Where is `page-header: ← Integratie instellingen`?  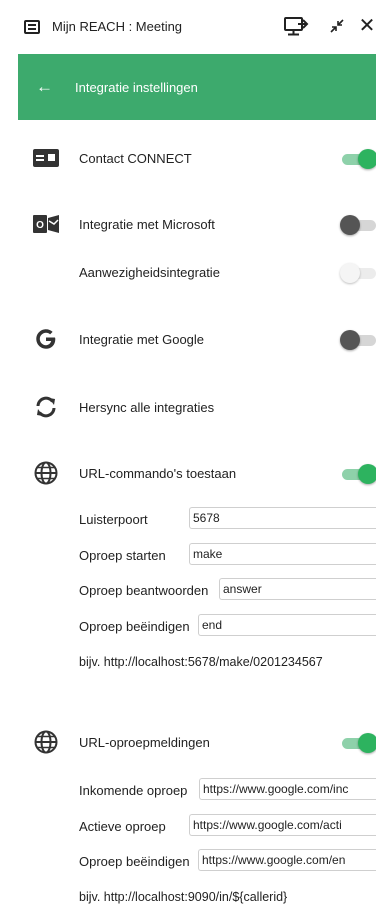 page-header: ← Integratie instellingen is located at coordinates (197, 87).